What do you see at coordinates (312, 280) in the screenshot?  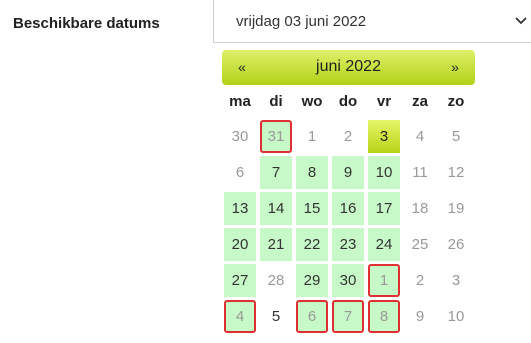 I see `calendar-day: 29` at bounding box center [312, 280].